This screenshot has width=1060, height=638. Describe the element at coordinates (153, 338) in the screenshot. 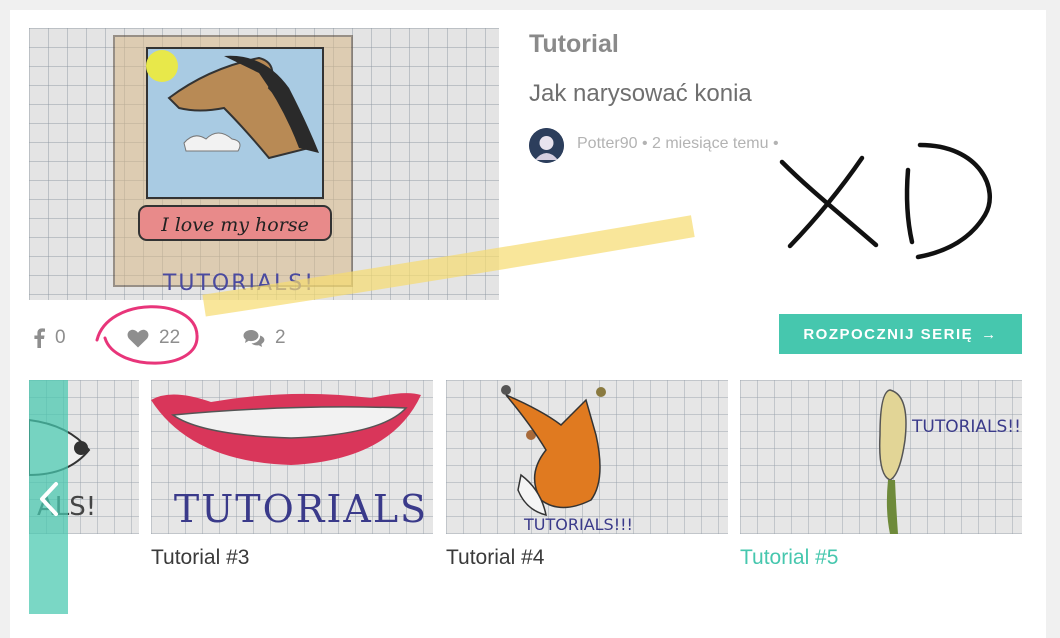

I see `like-button: 22` at that location.